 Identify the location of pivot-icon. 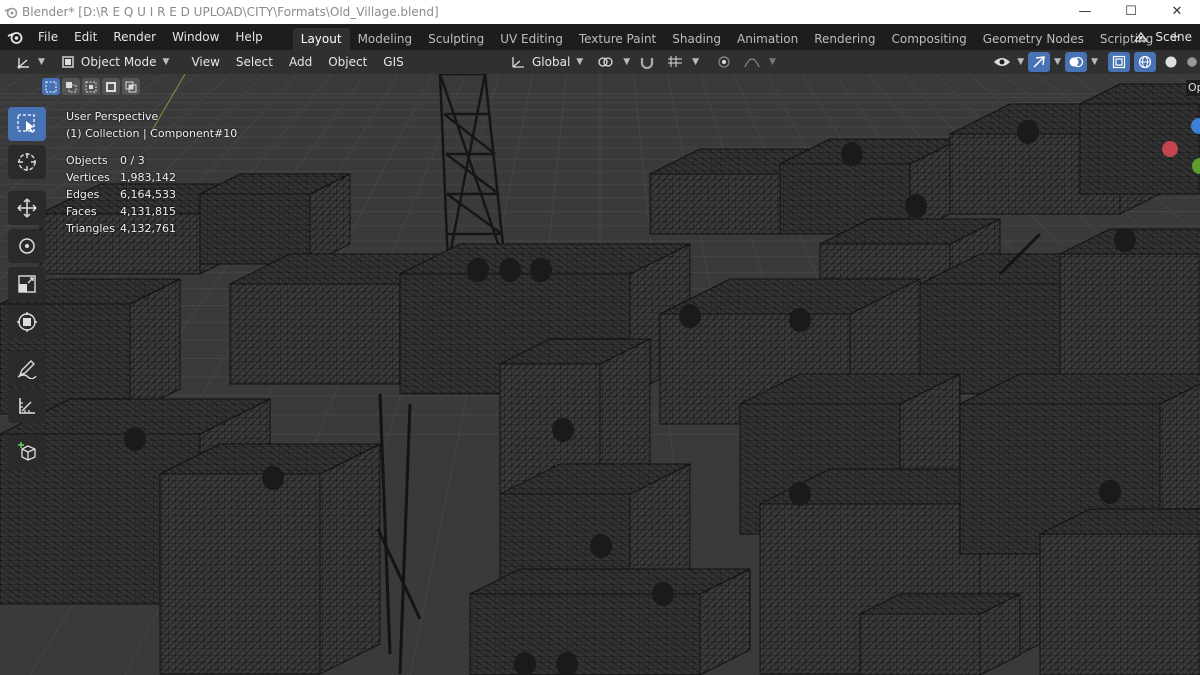
(605, 62).